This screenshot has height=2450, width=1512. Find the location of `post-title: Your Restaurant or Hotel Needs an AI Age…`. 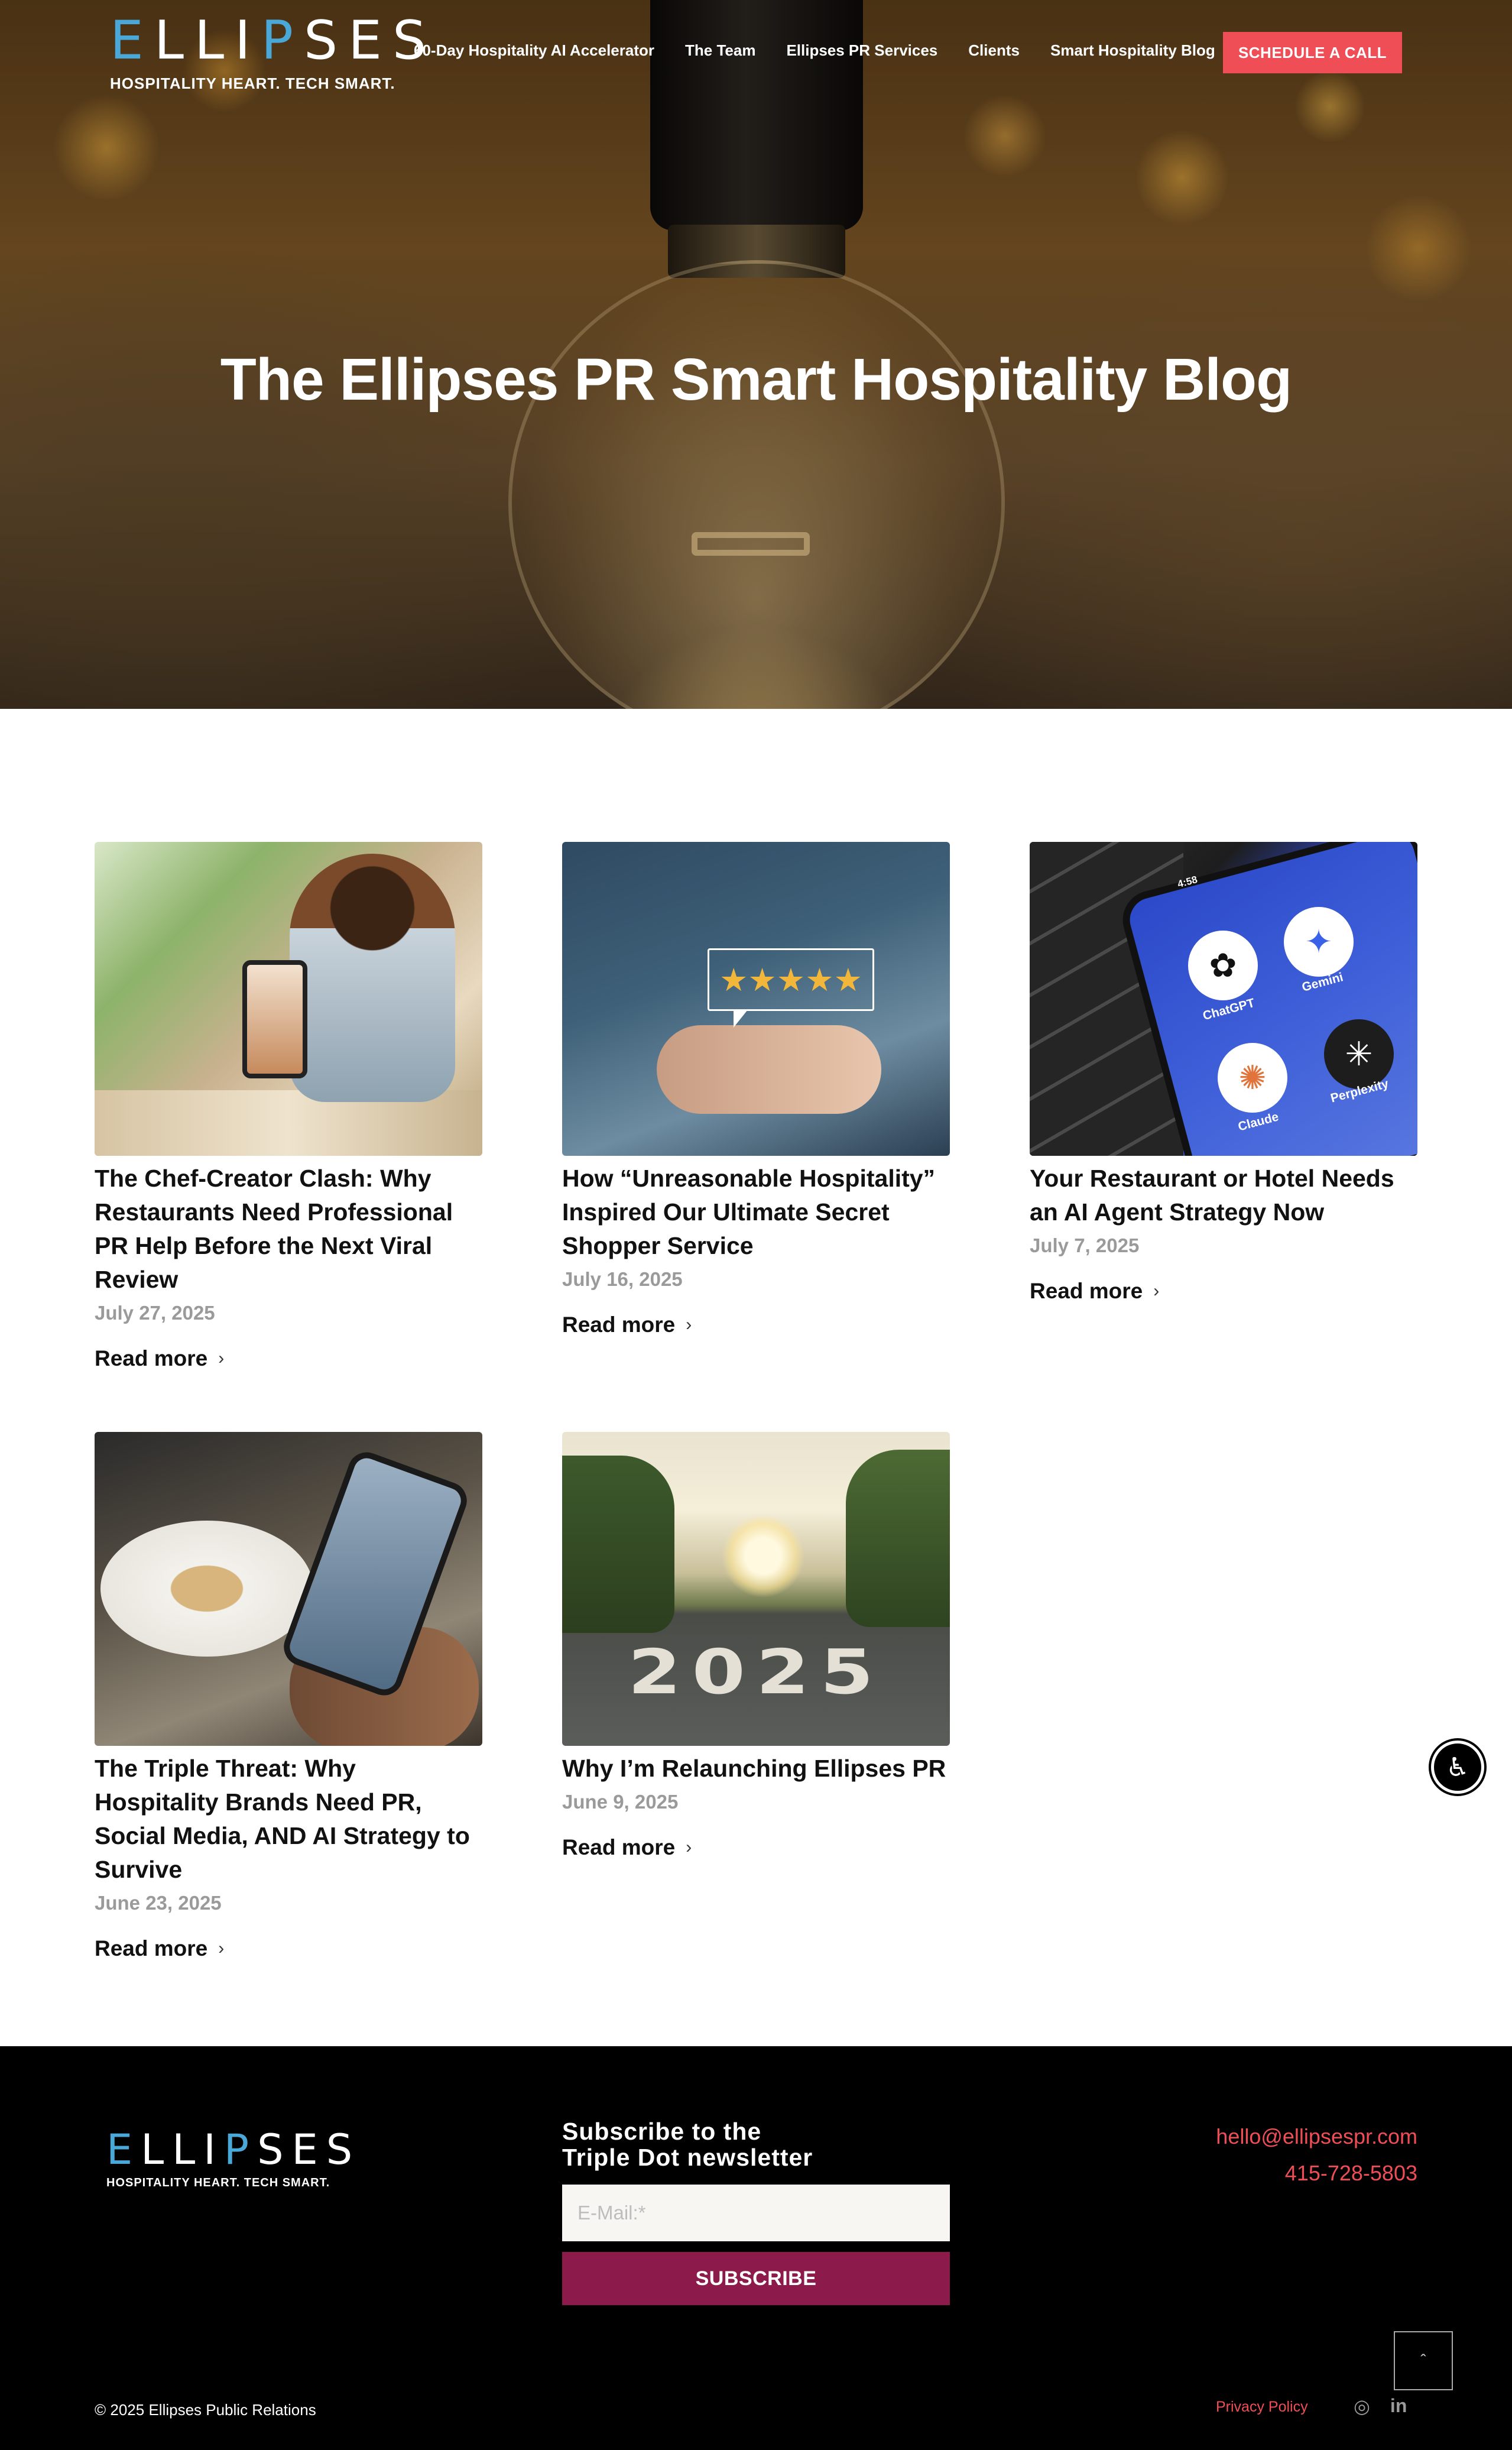

post-title: Your Restaurant or Hotel Needs an AI Age… is located at coordinates (1223, 1195).